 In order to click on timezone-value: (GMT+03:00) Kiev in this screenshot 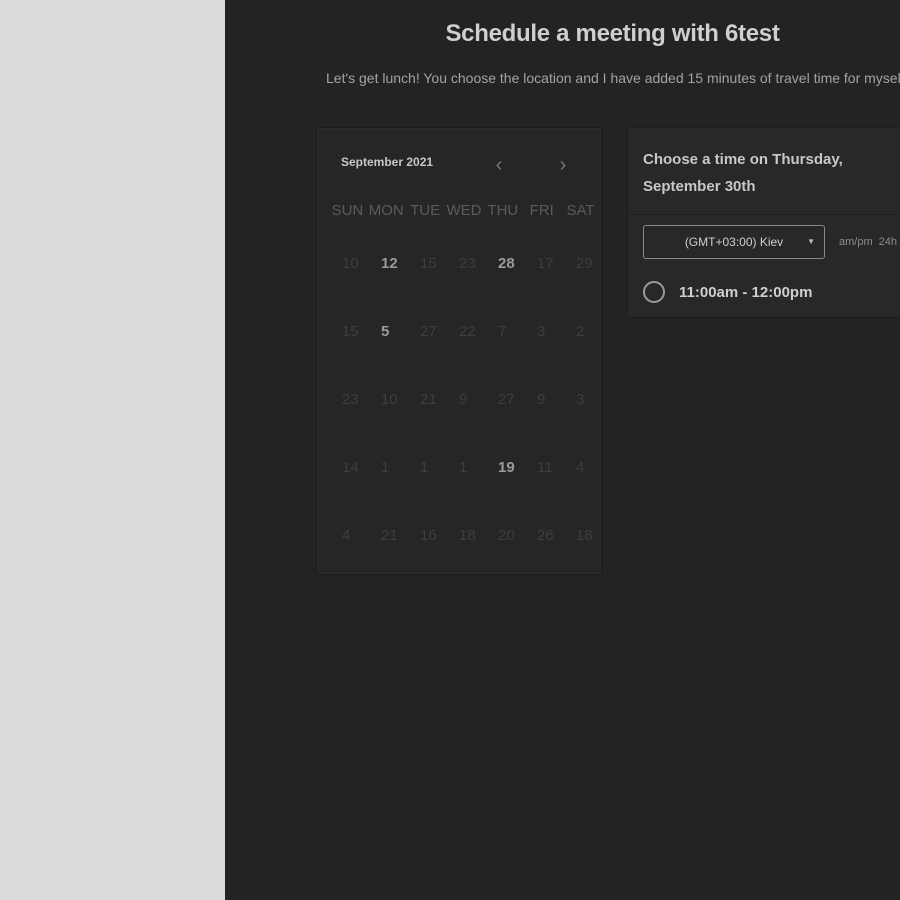, I will do `click(734, 242)`.